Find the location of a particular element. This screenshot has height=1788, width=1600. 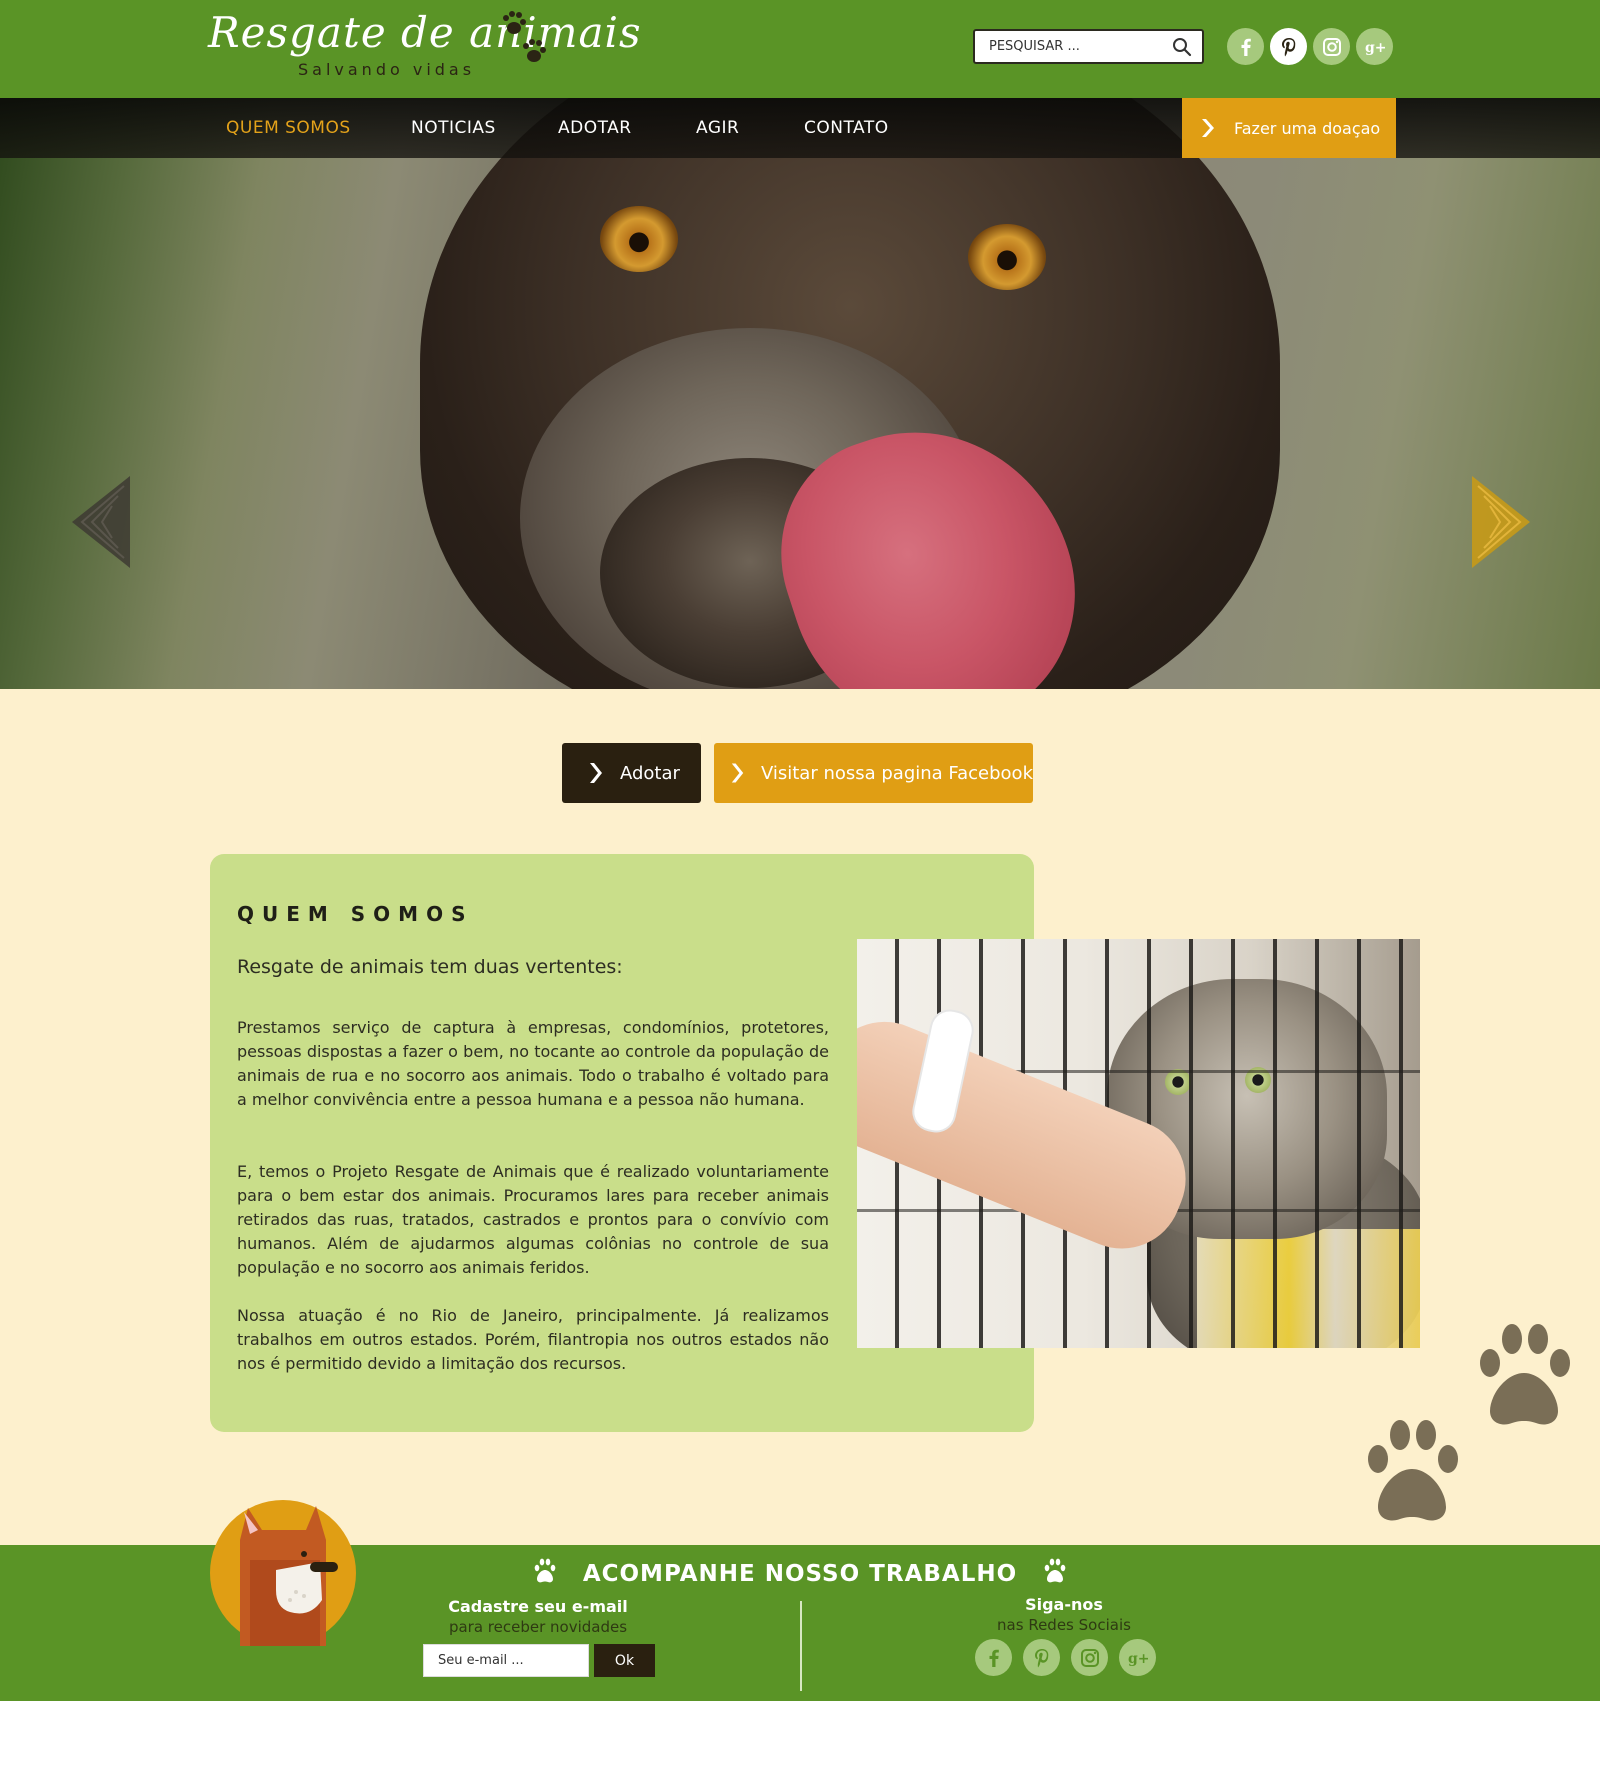

nav-contato: CONTATO is located at coordinates (846, 128).